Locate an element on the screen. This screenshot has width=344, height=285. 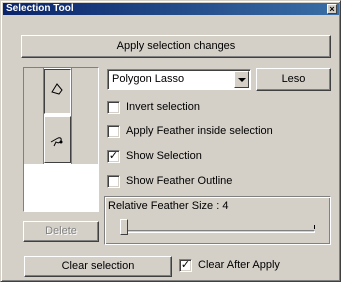
feather-slider-track is located at coordinates (218, 231).